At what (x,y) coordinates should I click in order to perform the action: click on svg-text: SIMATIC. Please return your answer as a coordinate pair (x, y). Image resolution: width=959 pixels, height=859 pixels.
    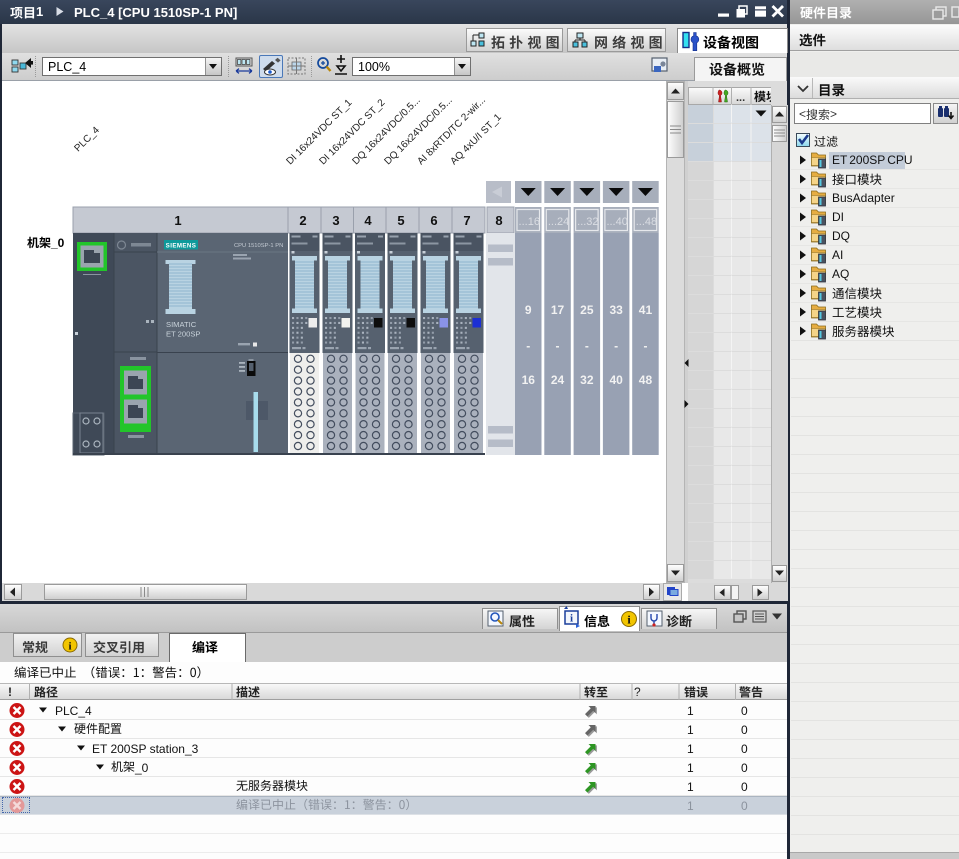
    Looking at the image, I should click on (181, 324).